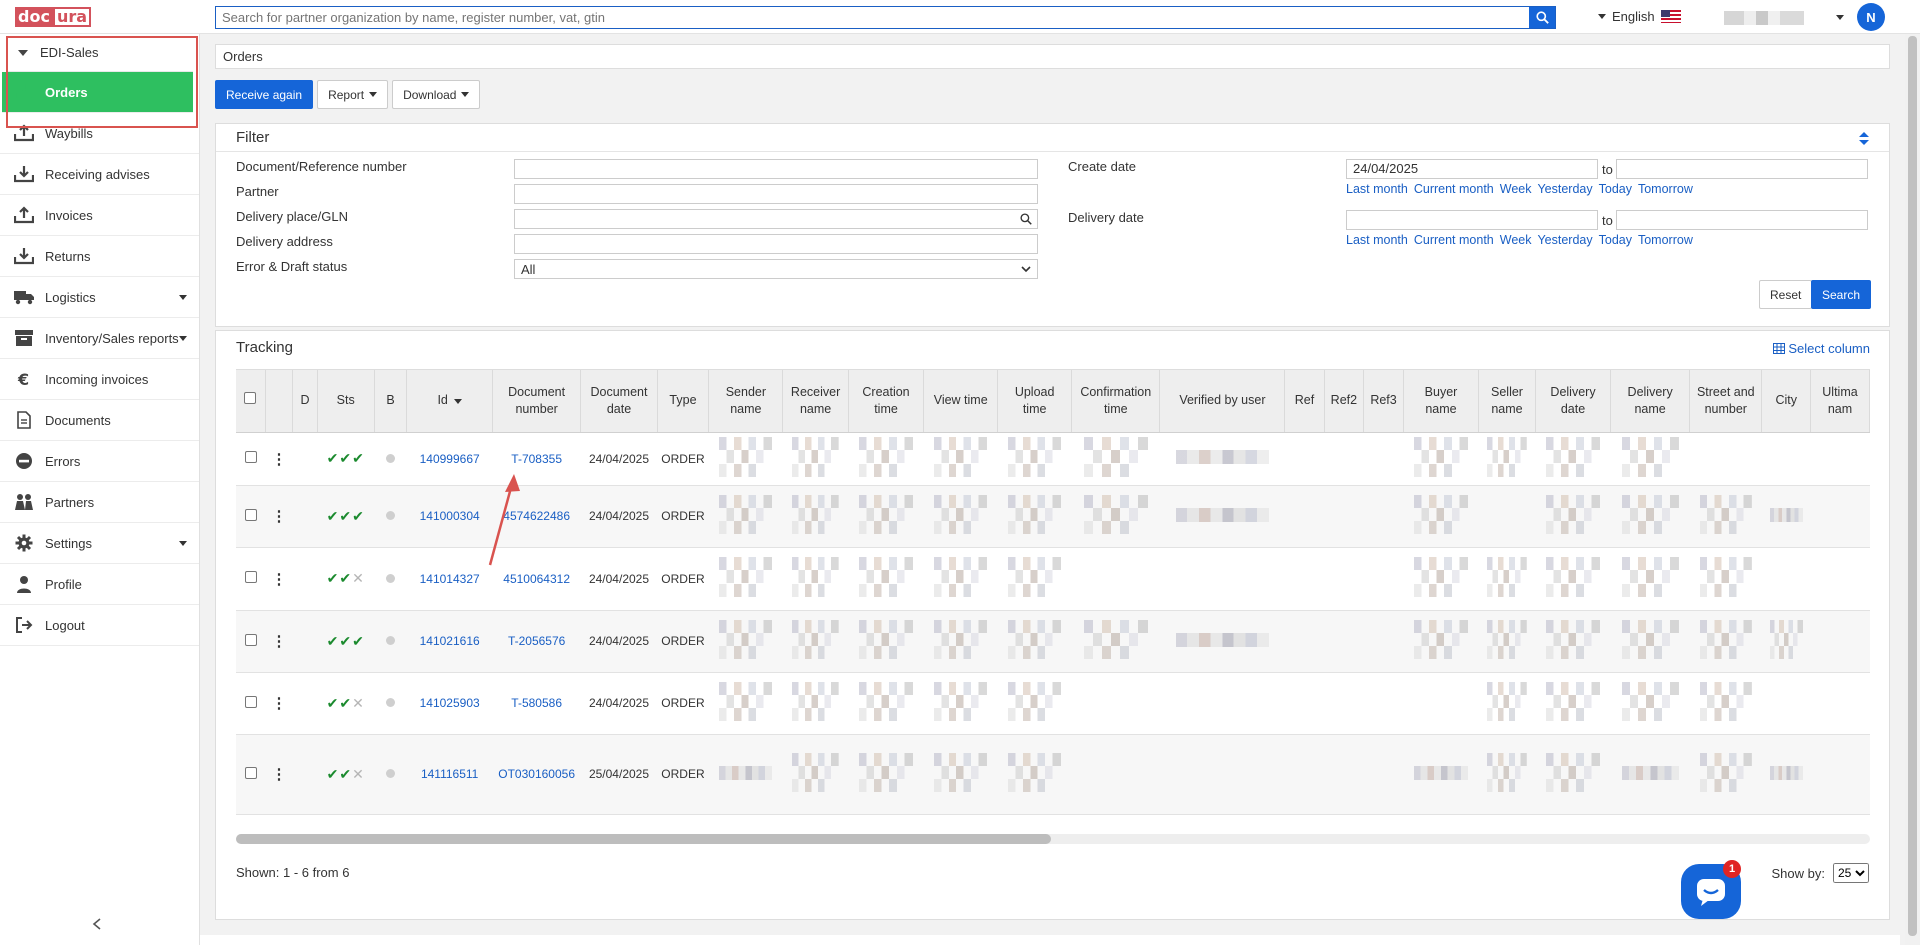 The image size is (1920, 945). What do you see at coordinates (776, 244) in the screenshot?
I see `delivery-address-input` at bounding box center [776, 244].